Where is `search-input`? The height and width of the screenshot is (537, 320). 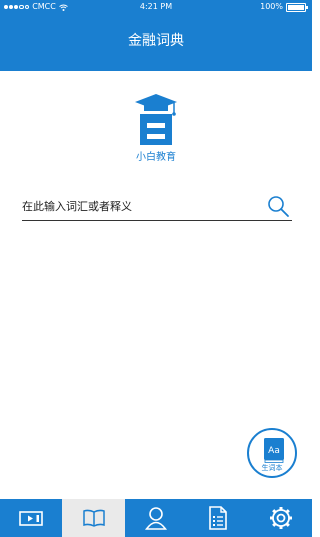 search-input is located at coordinates (140, 206).